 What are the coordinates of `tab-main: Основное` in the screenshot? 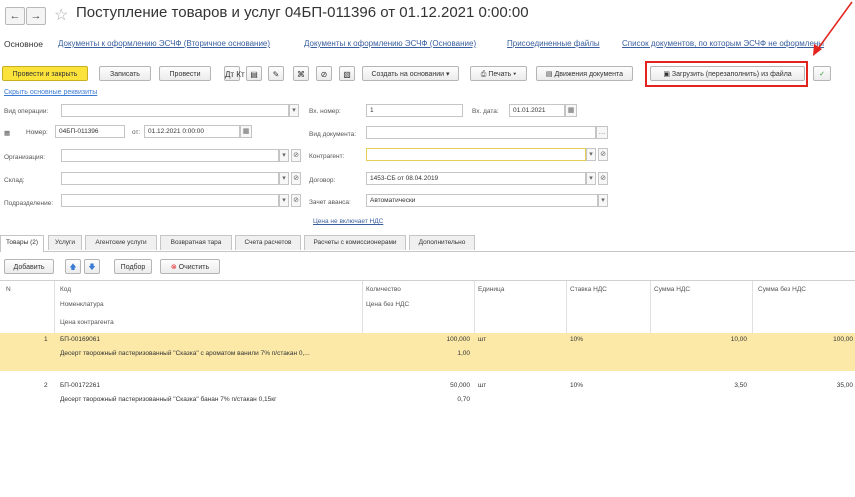 It's located at (23, 44).